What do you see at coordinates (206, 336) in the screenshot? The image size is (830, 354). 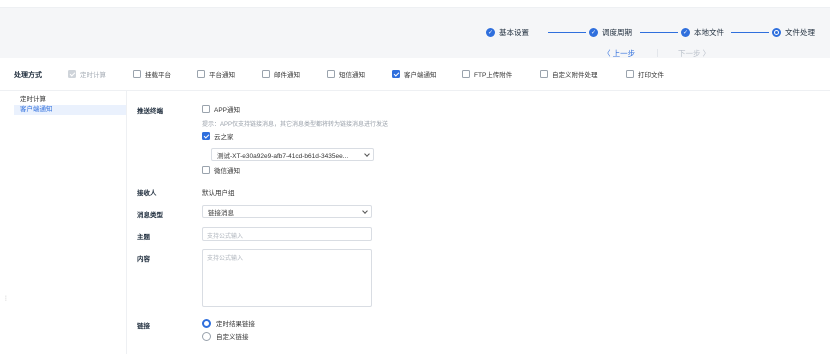 I see `radio-icon` at bounding box center [206, 336].